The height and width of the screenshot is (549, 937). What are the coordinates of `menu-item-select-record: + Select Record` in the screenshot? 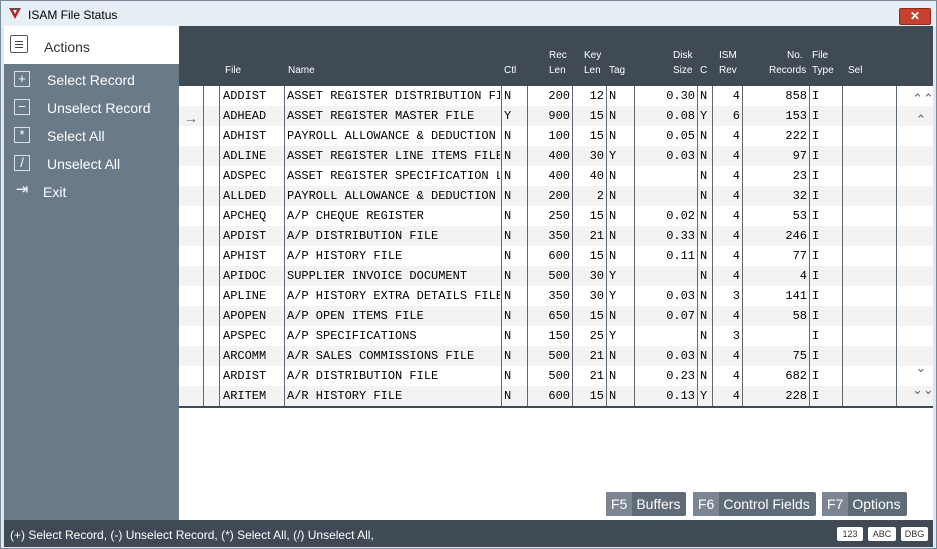 It's located at (91, 81).